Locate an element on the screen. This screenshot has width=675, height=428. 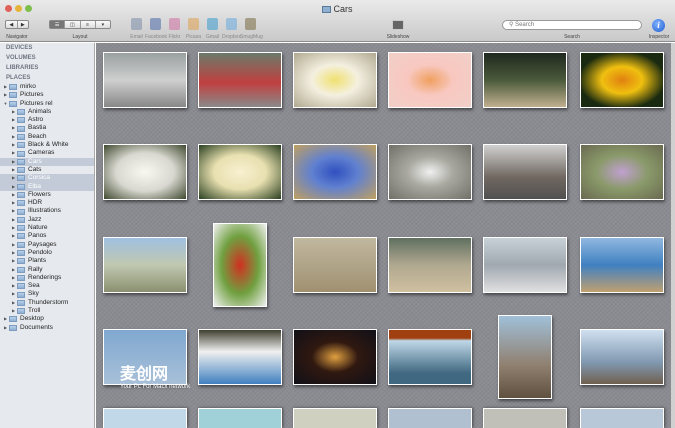
sidebar-item-animals: ▶ Animals is located at coordinates (47, 112).